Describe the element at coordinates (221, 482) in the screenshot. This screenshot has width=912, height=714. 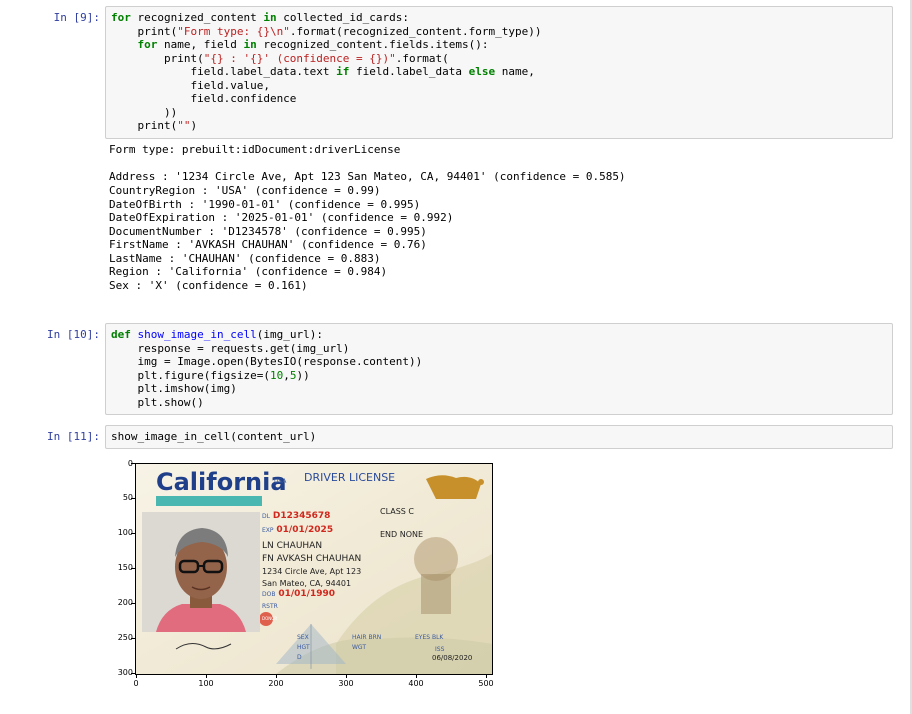
I see `license-state-name: California` at that location.